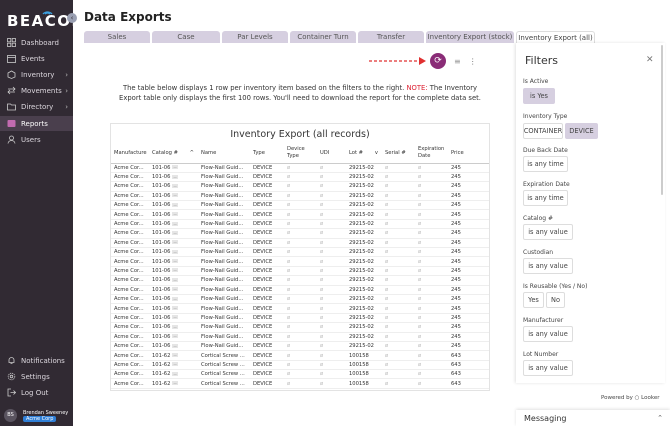 The height and width of the screenshot is (426, 670). Describe the element at coordinates (36, 360) in the screenshot. I see `sidebar-item-notifications: Notifications` at that location.